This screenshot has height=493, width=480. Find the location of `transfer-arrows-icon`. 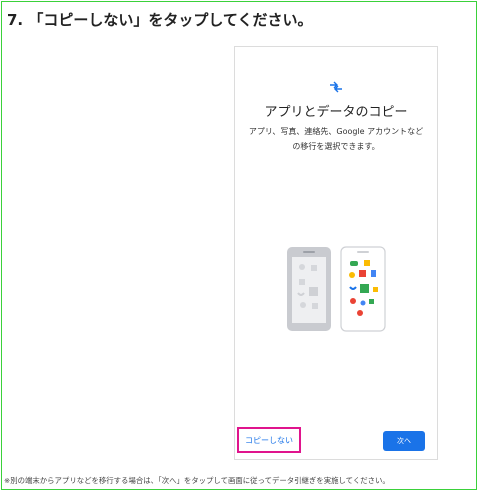

transfer-arrows-icon is located at coordinates (336, 87).